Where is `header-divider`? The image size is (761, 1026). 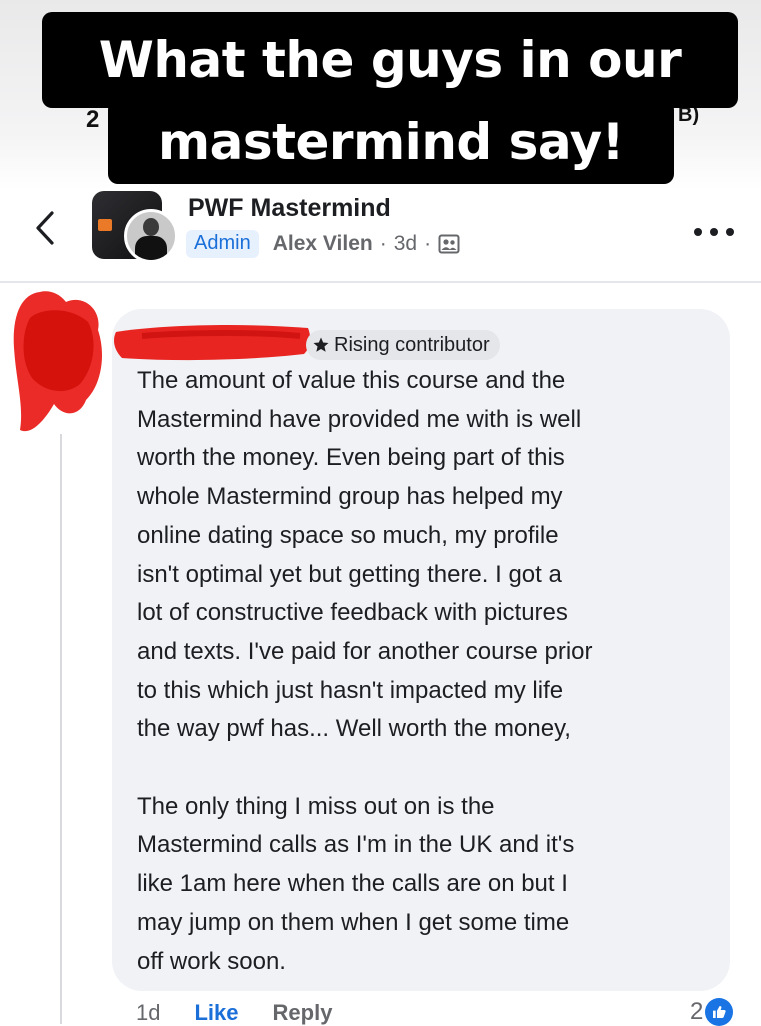 header-divider is located at coordinates (380, 282).